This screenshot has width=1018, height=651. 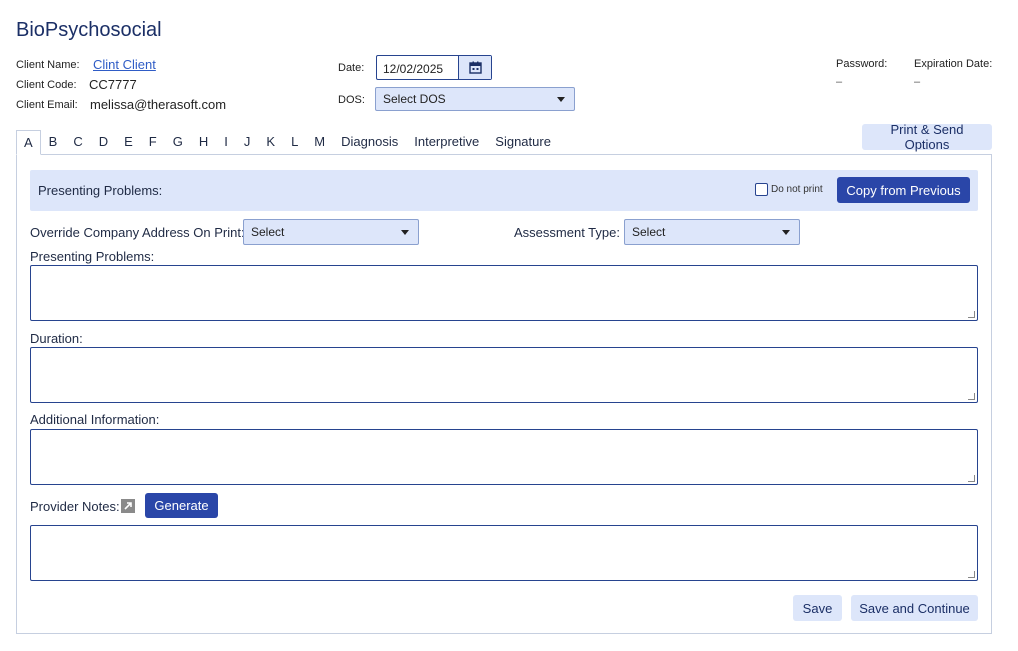 I want to click on provider-notes-textarea, so click(x=504, y=553).